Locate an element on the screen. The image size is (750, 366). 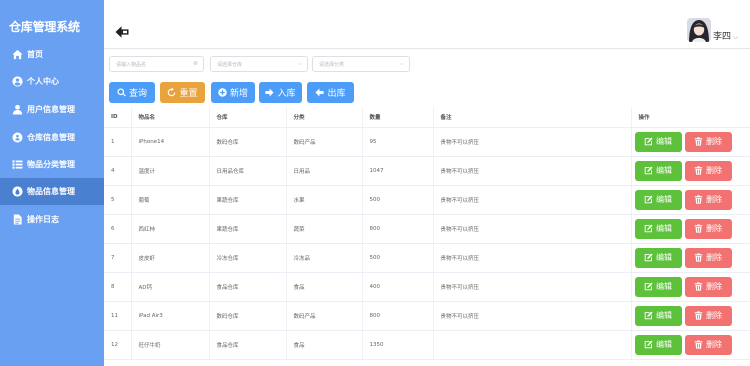
avatar is located at coordinates (699, 30).